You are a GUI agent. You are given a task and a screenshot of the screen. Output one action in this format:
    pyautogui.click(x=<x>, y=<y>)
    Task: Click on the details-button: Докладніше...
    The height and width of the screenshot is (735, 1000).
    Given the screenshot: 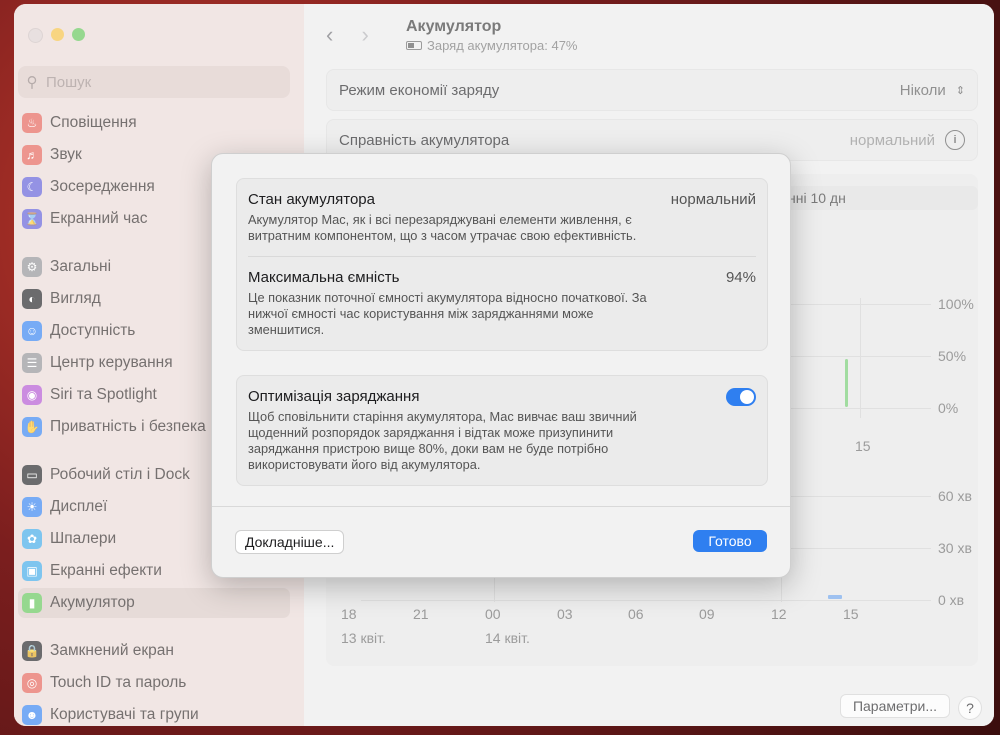 What is the action you would take?
    pyautogui.click(x=290, y=542)
    